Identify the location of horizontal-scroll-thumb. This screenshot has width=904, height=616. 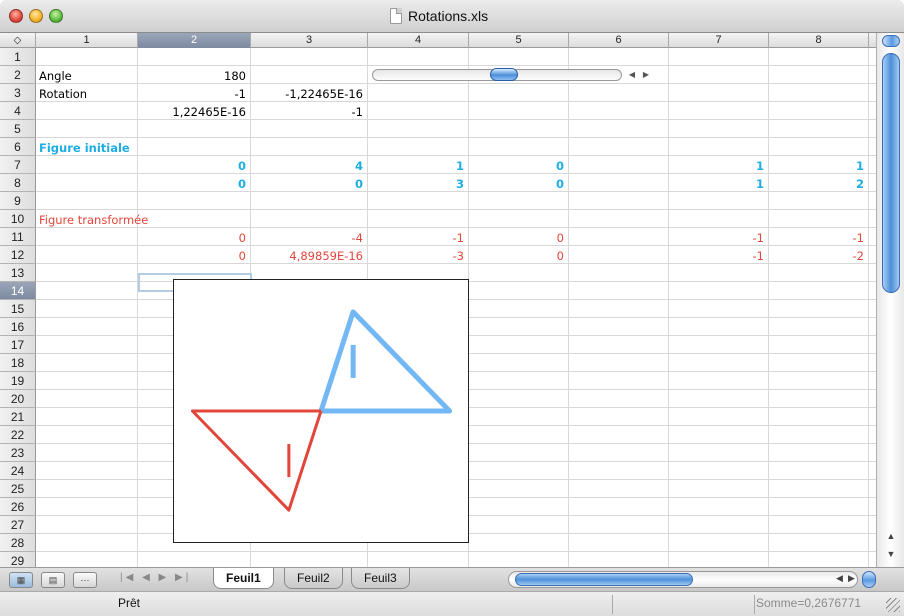
(604, 579).